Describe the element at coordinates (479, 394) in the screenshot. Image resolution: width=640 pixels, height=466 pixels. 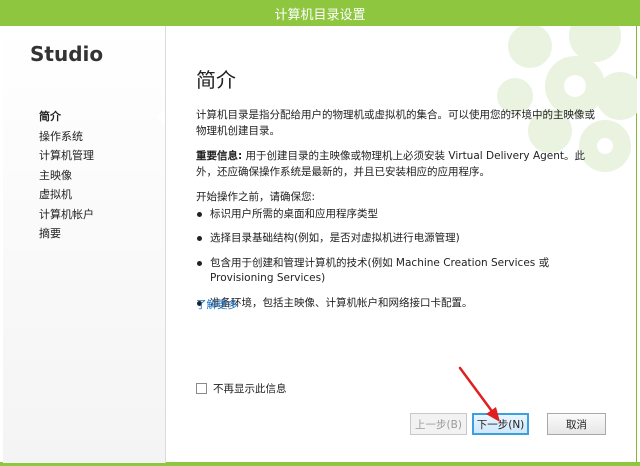
I see `red-arrow-annotation` at that location.